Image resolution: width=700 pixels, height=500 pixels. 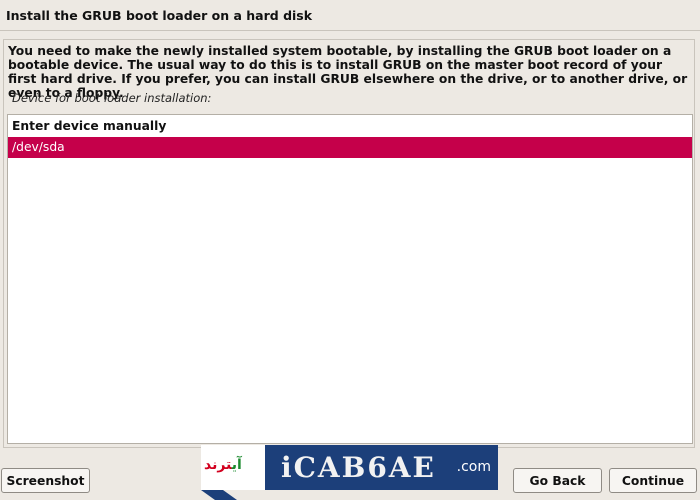 I want to click on go-back-button: Go Back, so click(x=557, y=480).